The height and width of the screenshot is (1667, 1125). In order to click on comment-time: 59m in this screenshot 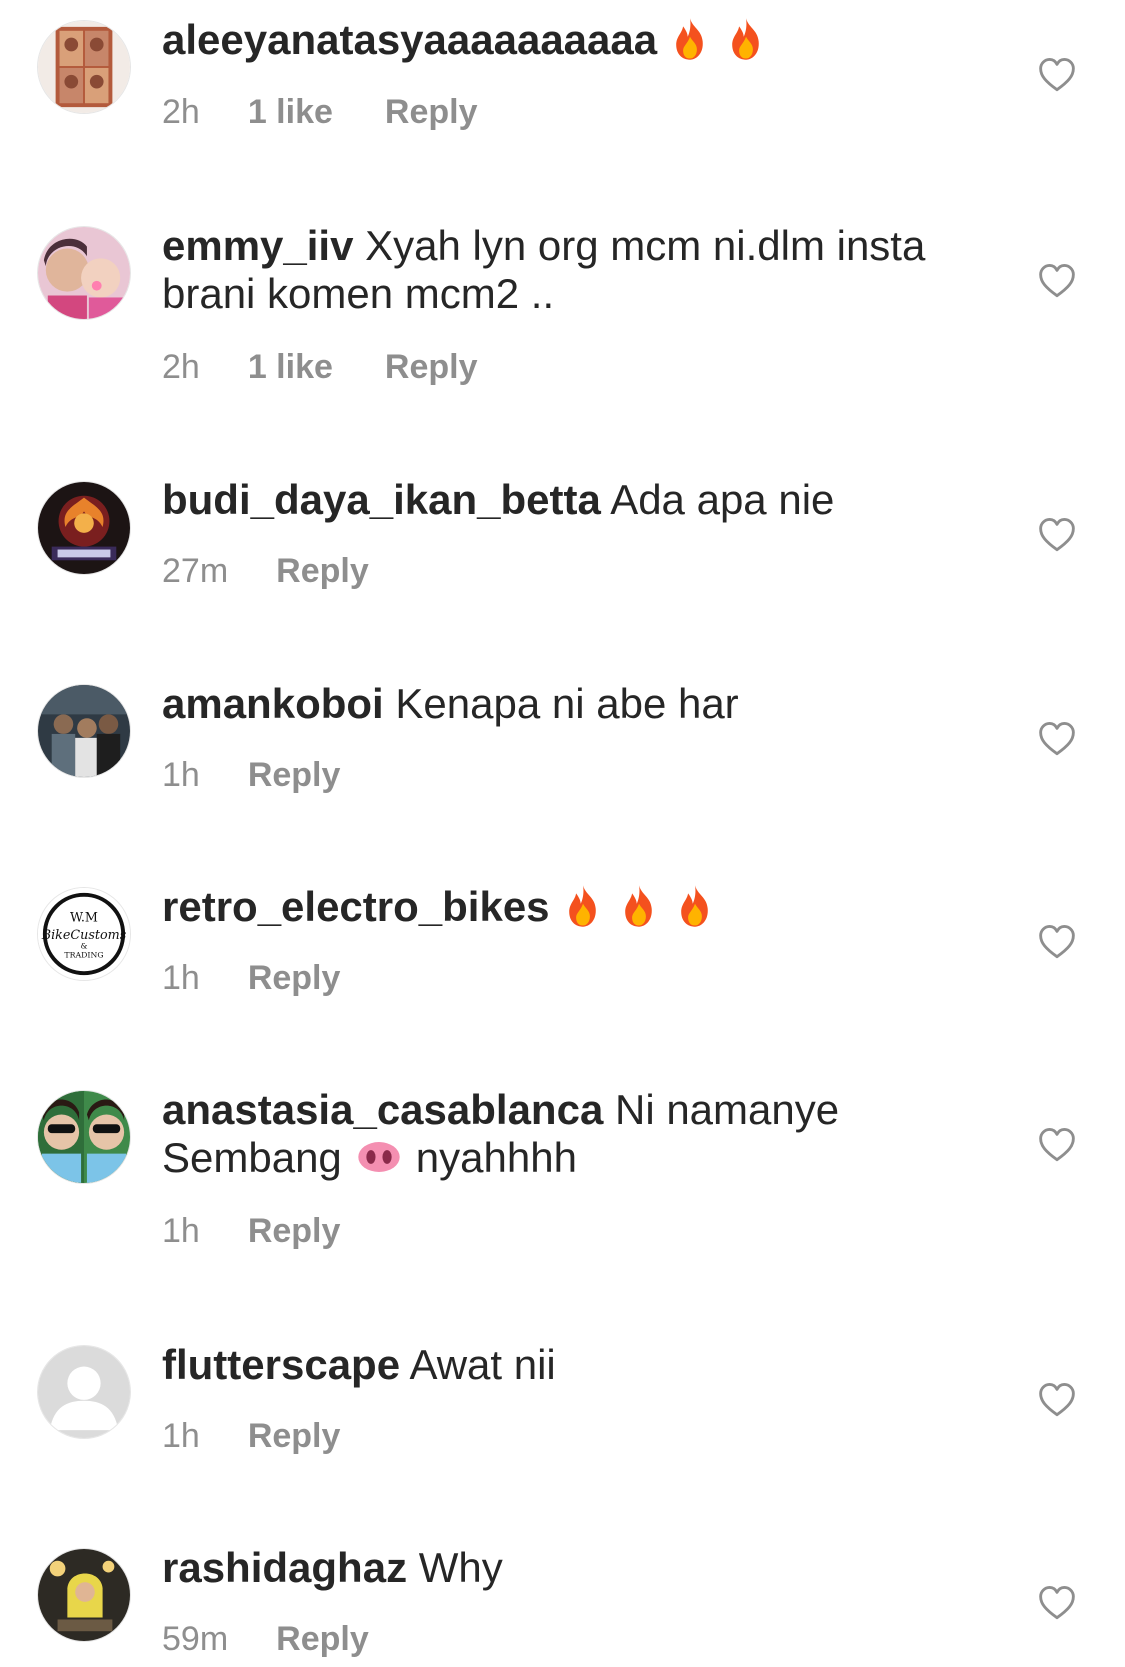, I will do `click(195, 1639)`.